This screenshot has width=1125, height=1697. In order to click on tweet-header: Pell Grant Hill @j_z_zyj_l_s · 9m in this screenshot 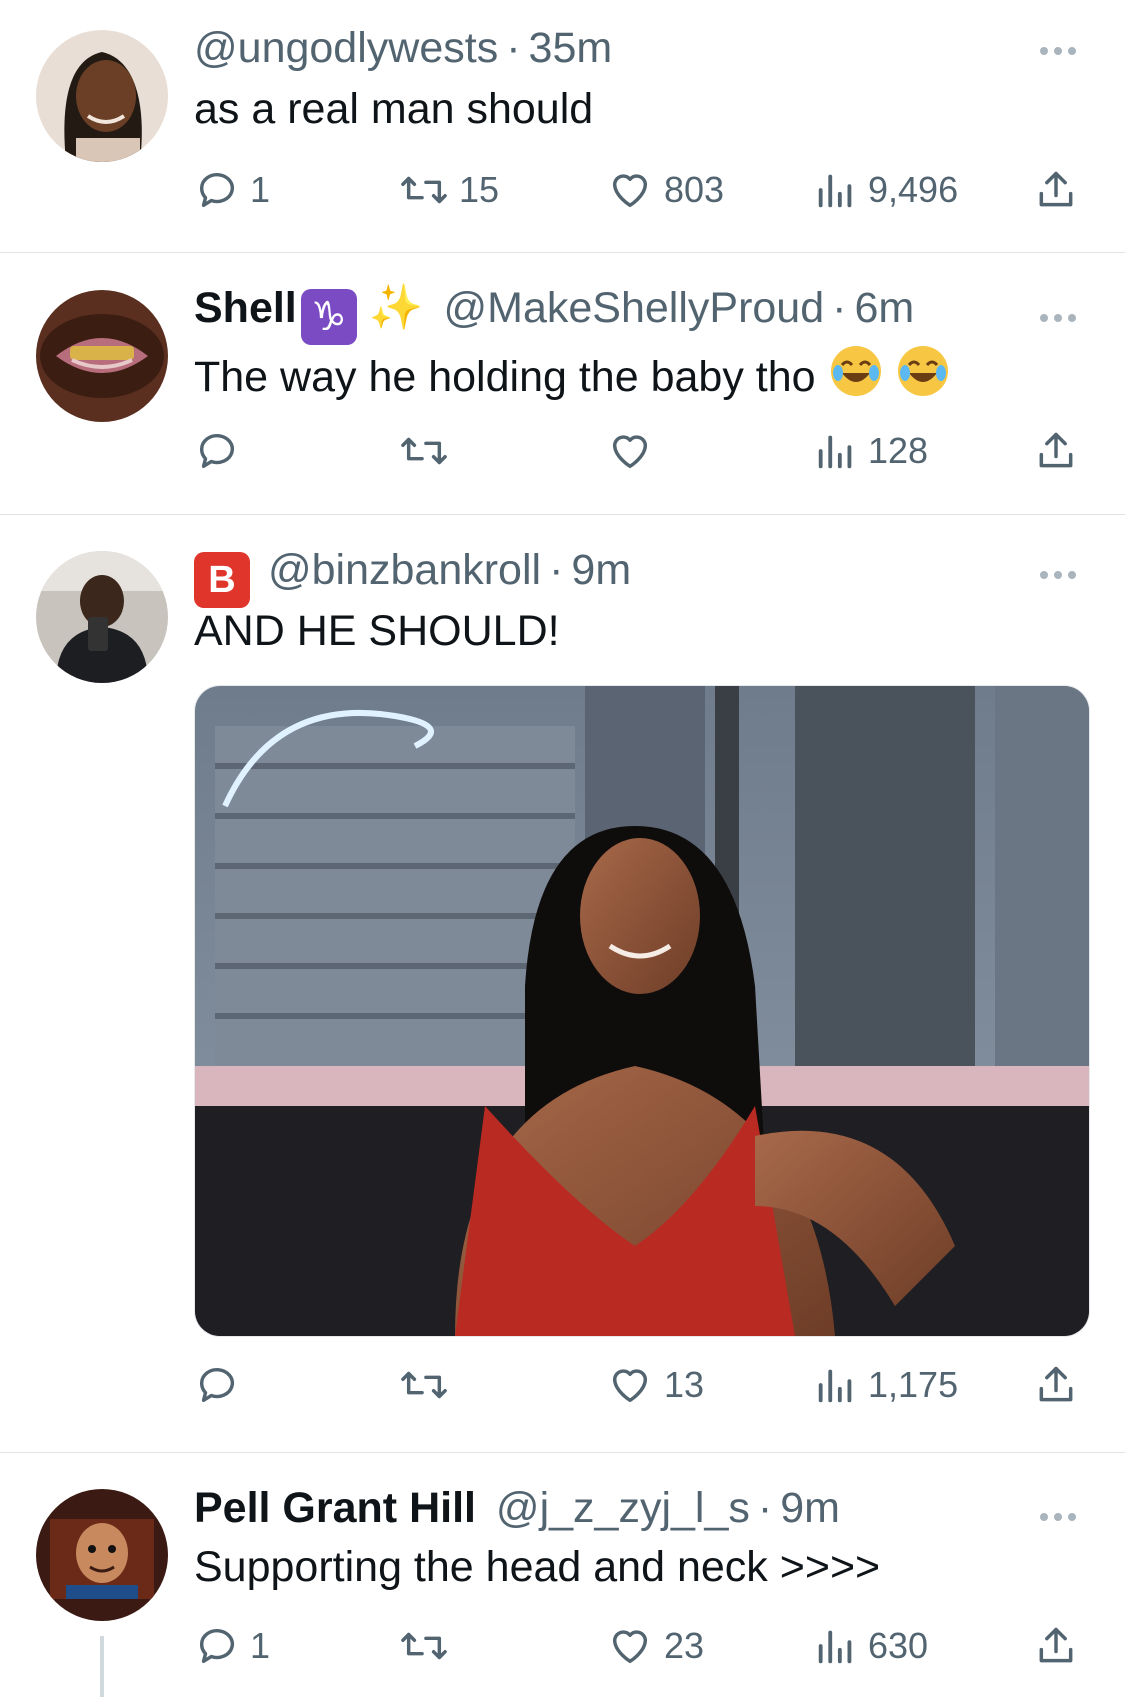, I will do `click(517, 1508)`.